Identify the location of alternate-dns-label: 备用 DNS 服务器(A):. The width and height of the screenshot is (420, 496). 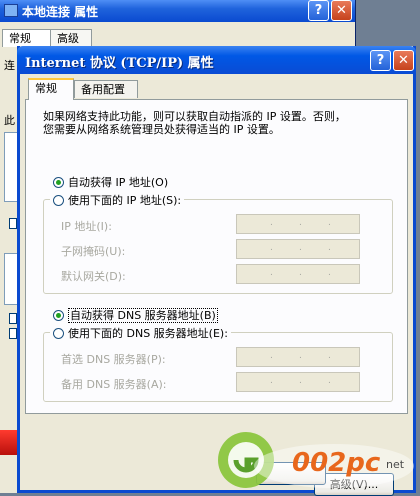
(114, 384).